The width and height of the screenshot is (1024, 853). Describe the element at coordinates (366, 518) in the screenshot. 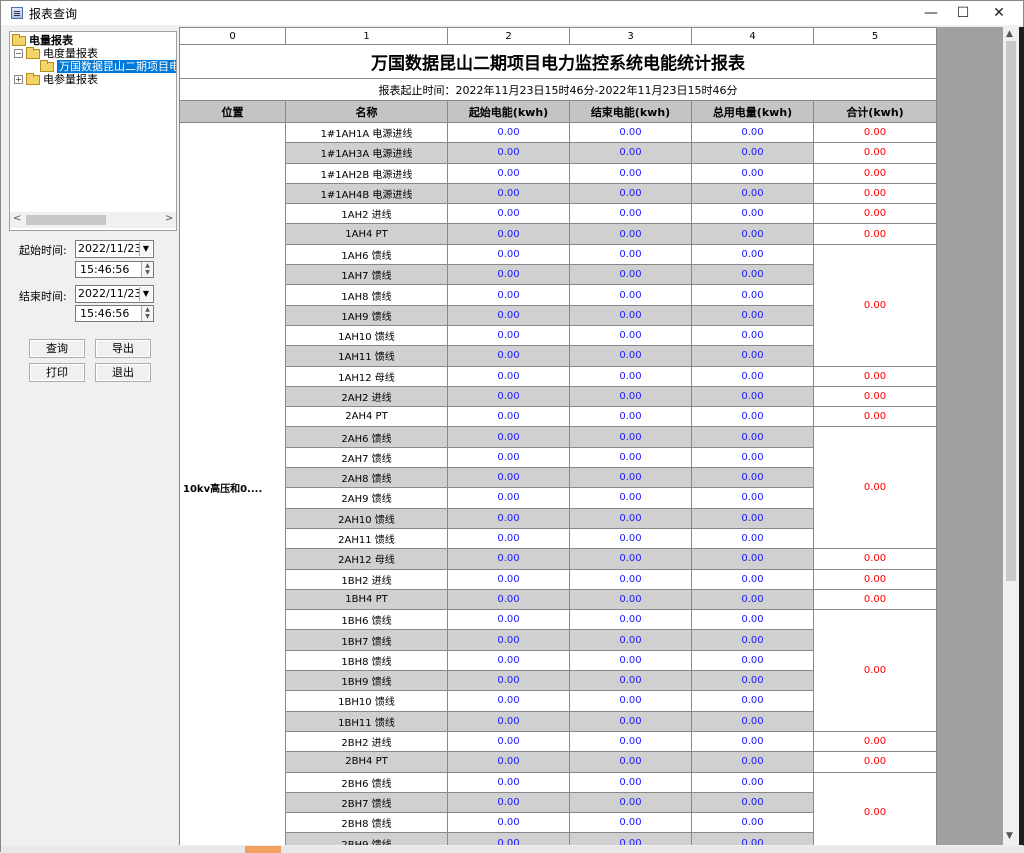

I see `name-cell: 2AH10 馈线` at that location.